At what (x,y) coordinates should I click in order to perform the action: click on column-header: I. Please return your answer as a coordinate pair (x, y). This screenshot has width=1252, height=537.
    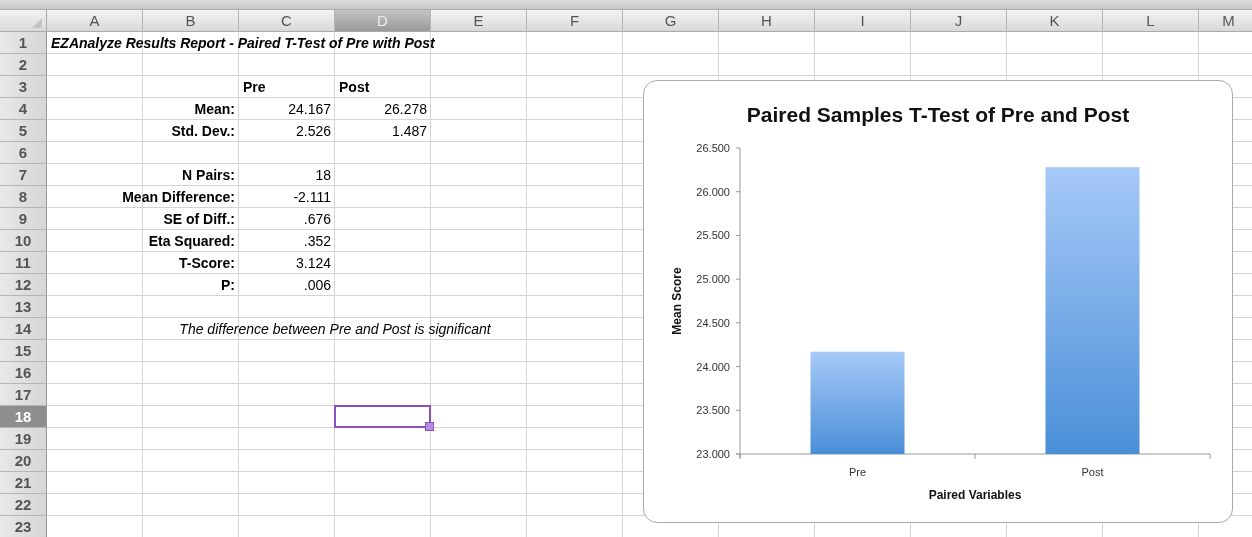
    Looking at the image, I should click on (863, 21).